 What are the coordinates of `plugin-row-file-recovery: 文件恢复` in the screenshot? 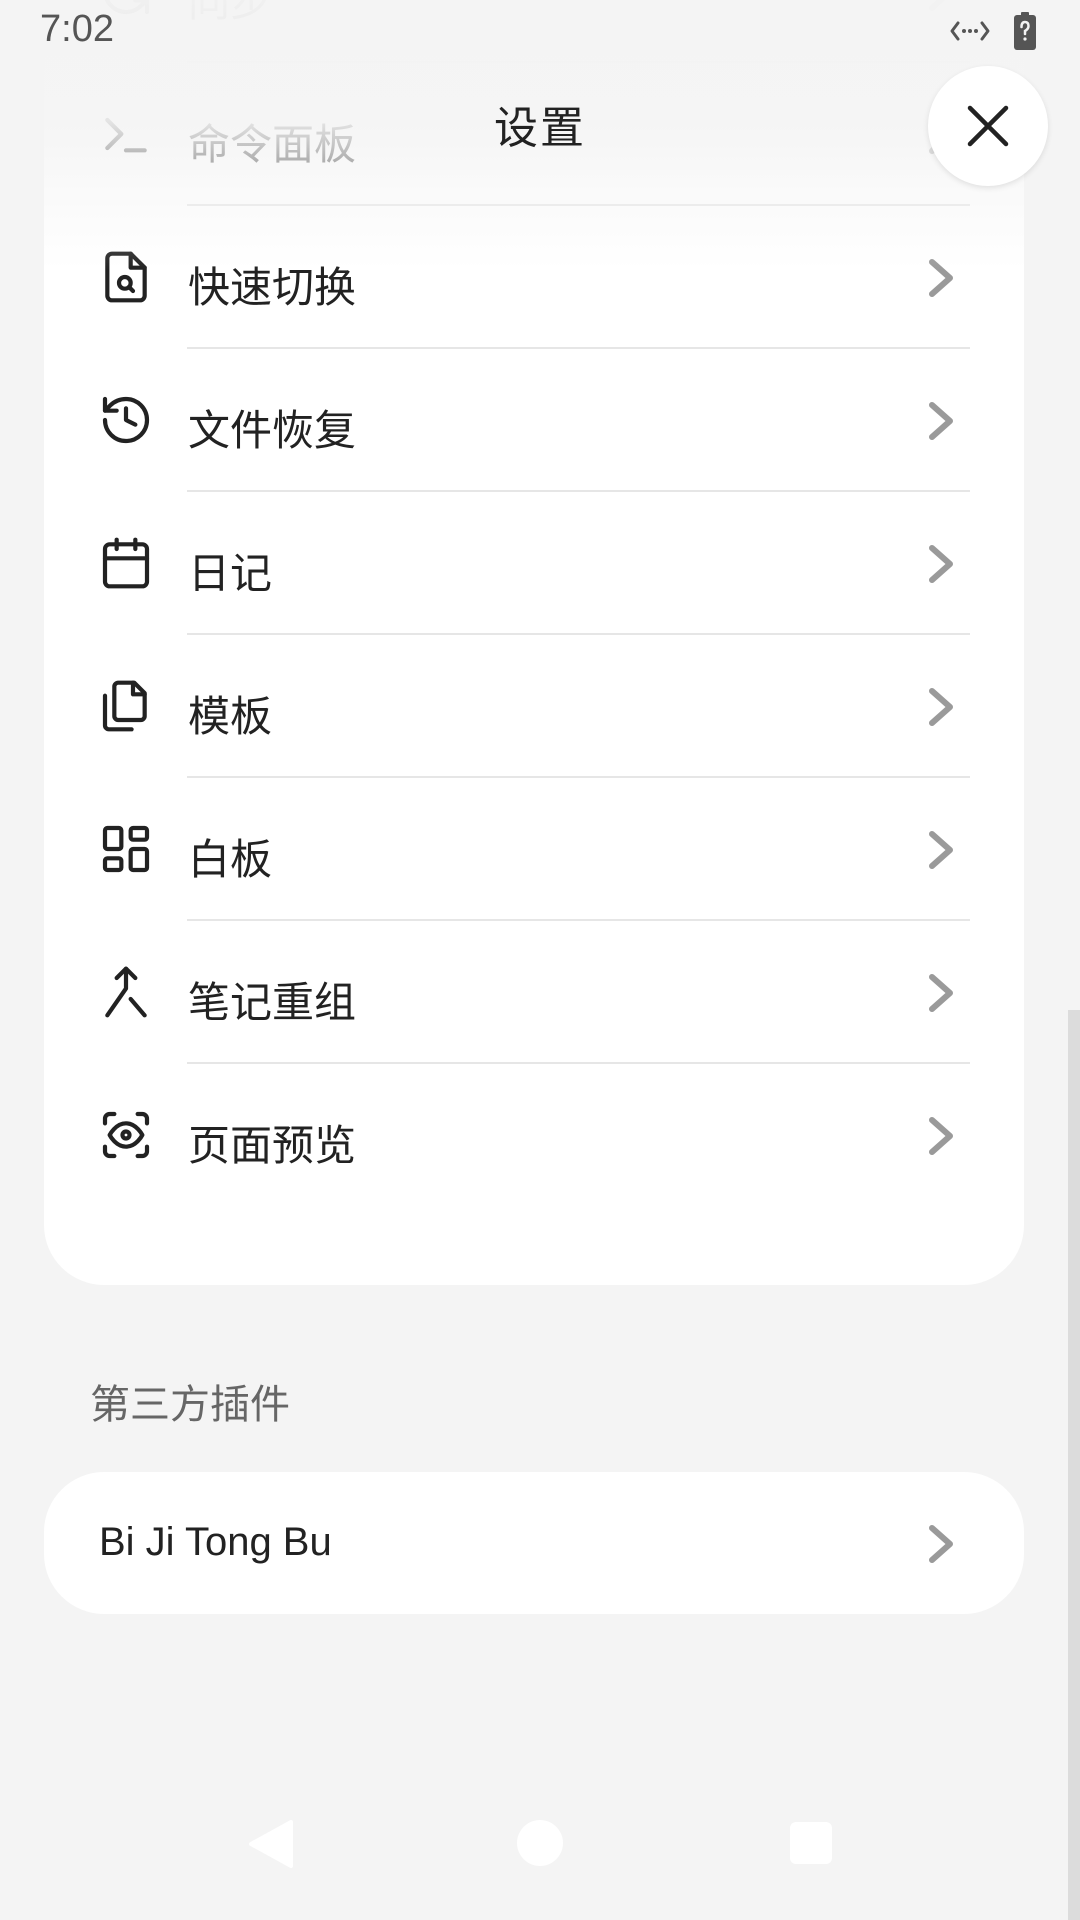 It's located at (534, 420).